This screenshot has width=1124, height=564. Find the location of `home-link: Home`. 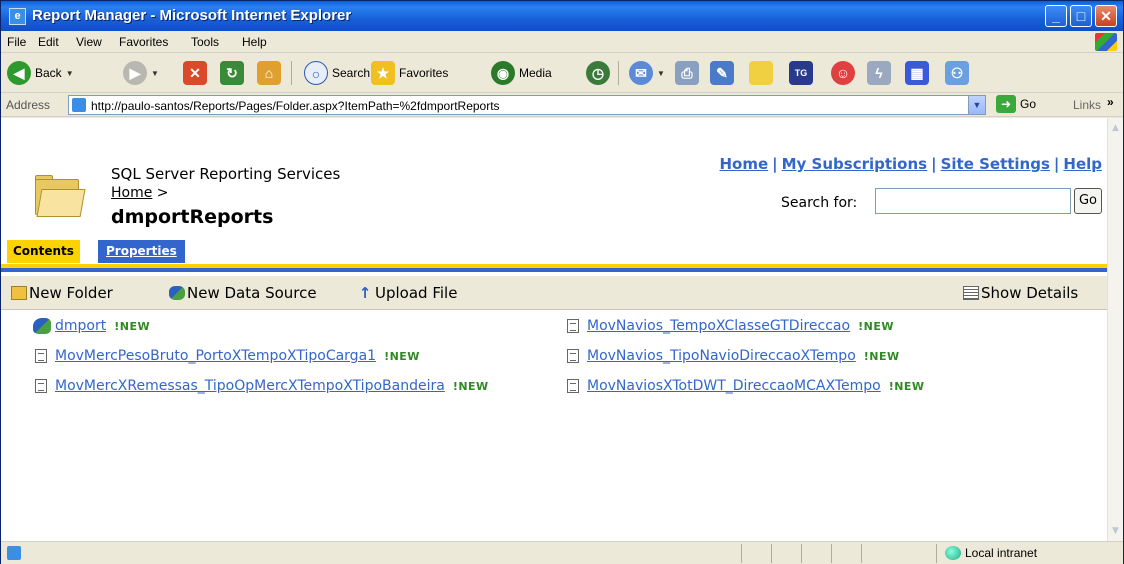

home-link: Home is located at coordinates (743, 164).